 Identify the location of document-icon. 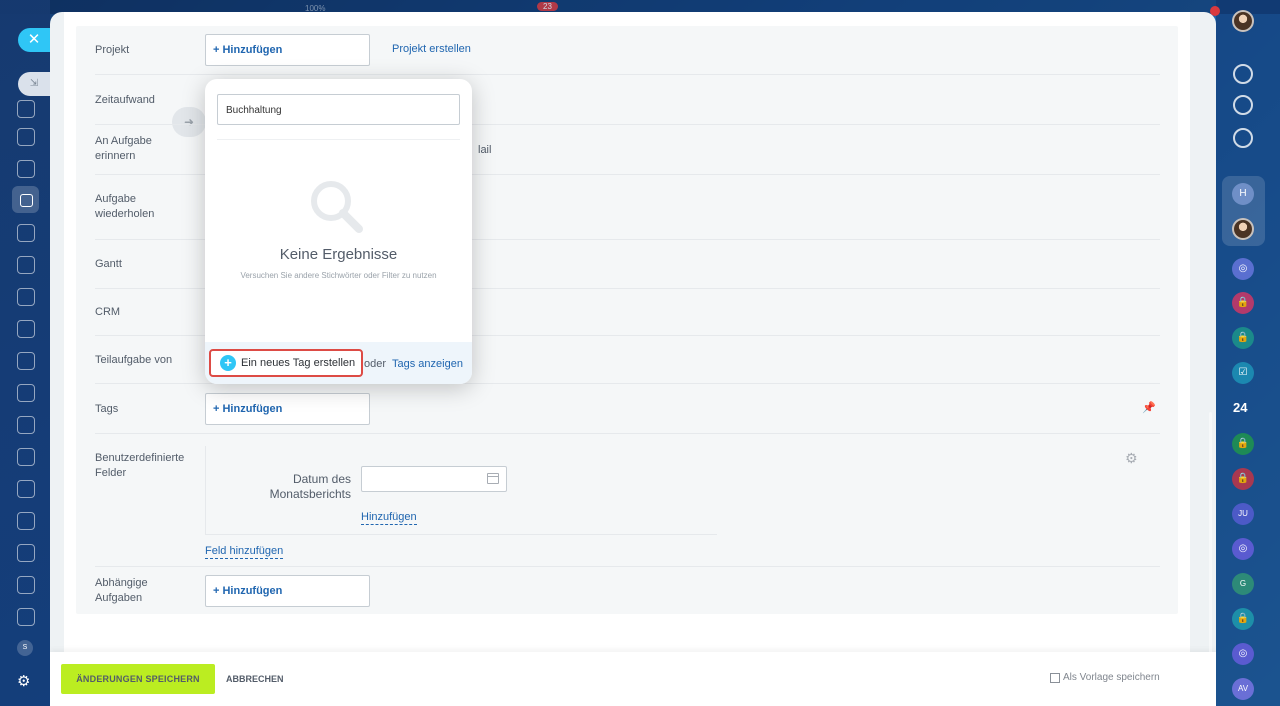
(26, 137).